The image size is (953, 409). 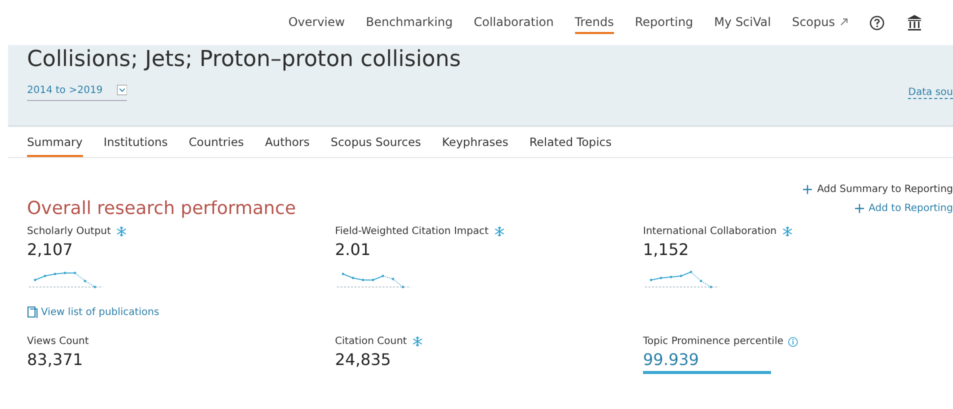 I want to click on metric-value: 1,152, so click(x=666, y=249).